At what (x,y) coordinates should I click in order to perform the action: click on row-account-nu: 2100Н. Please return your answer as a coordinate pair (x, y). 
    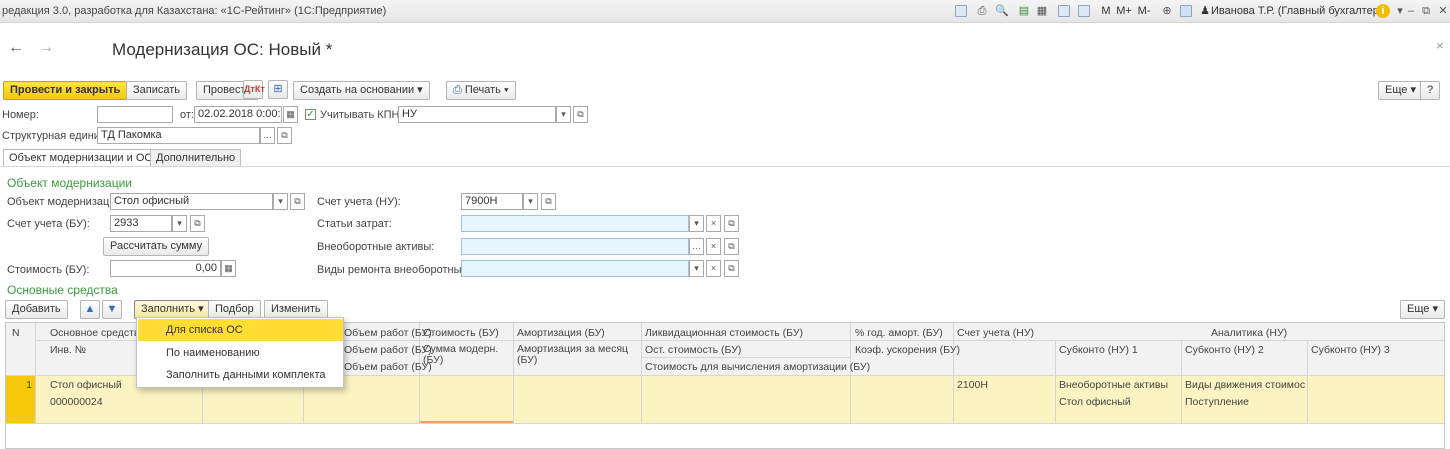
    Looking at the image, I should click on (972, 385).